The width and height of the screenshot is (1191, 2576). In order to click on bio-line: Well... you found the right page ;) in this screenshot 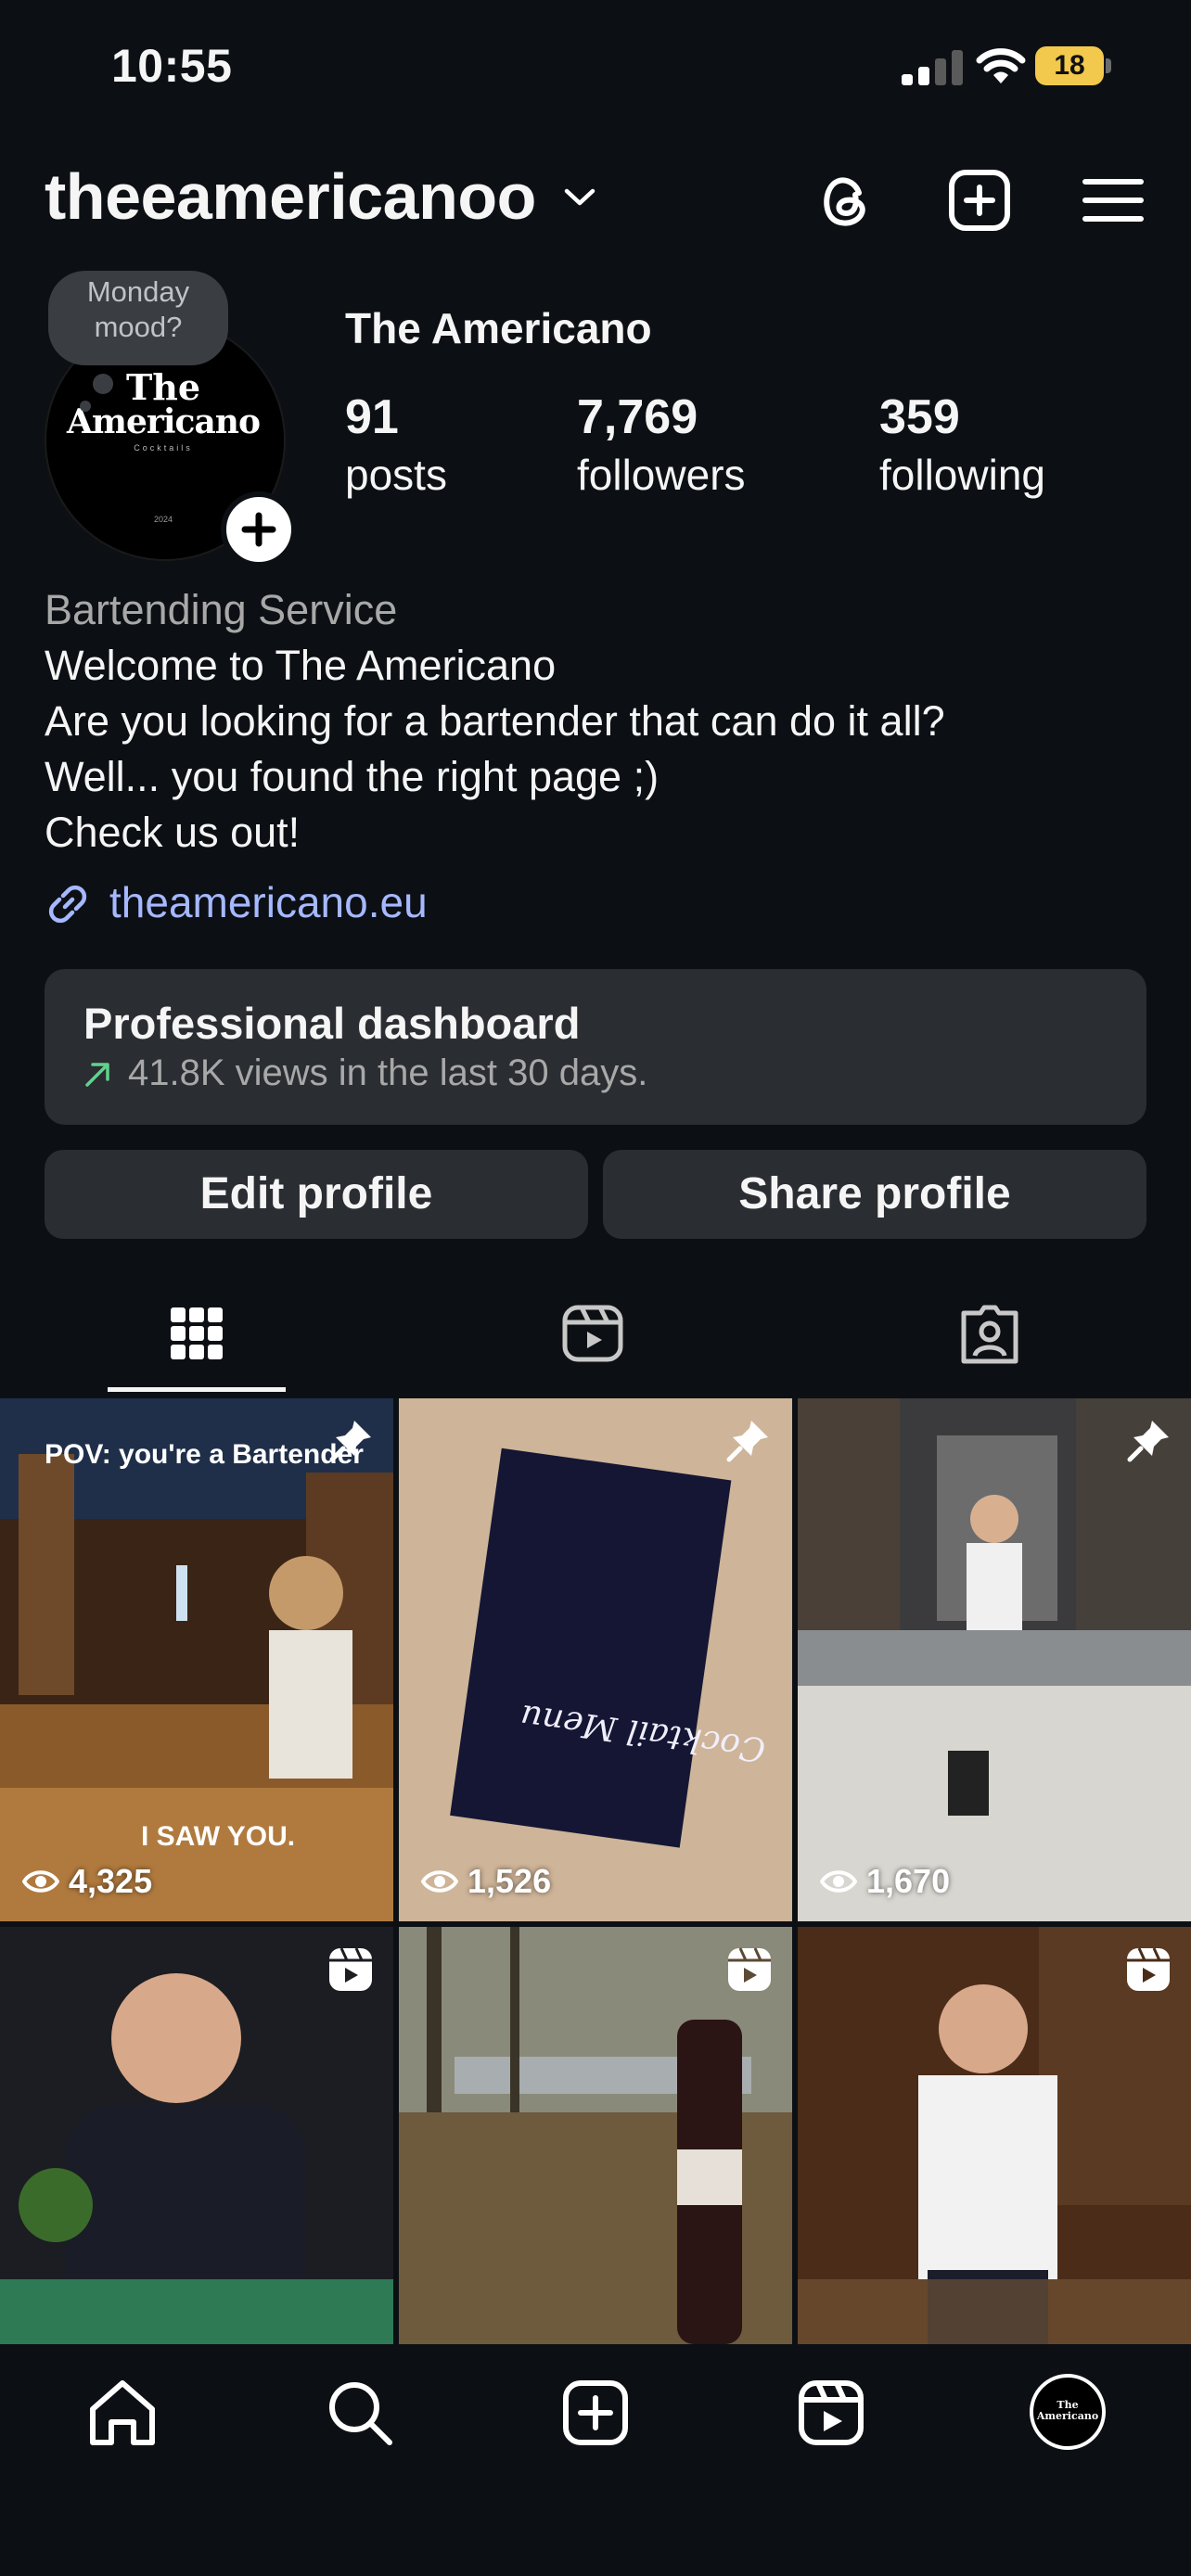, I will do `click(352, 776)`.